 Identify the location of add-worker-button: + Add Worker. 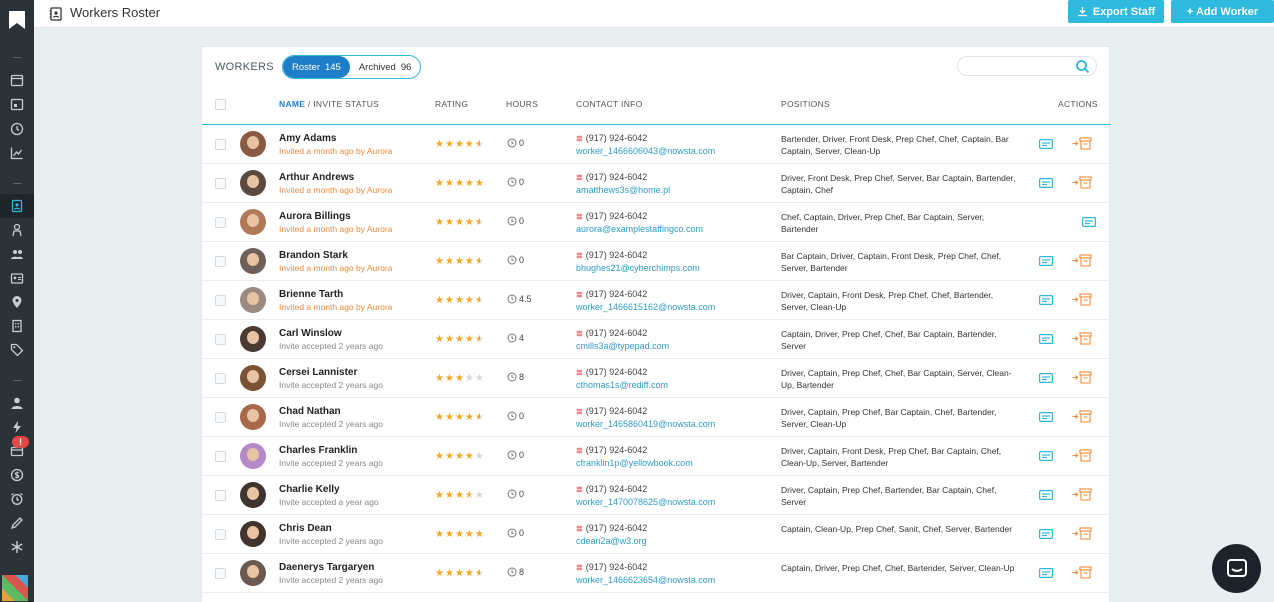
(1222, 11).